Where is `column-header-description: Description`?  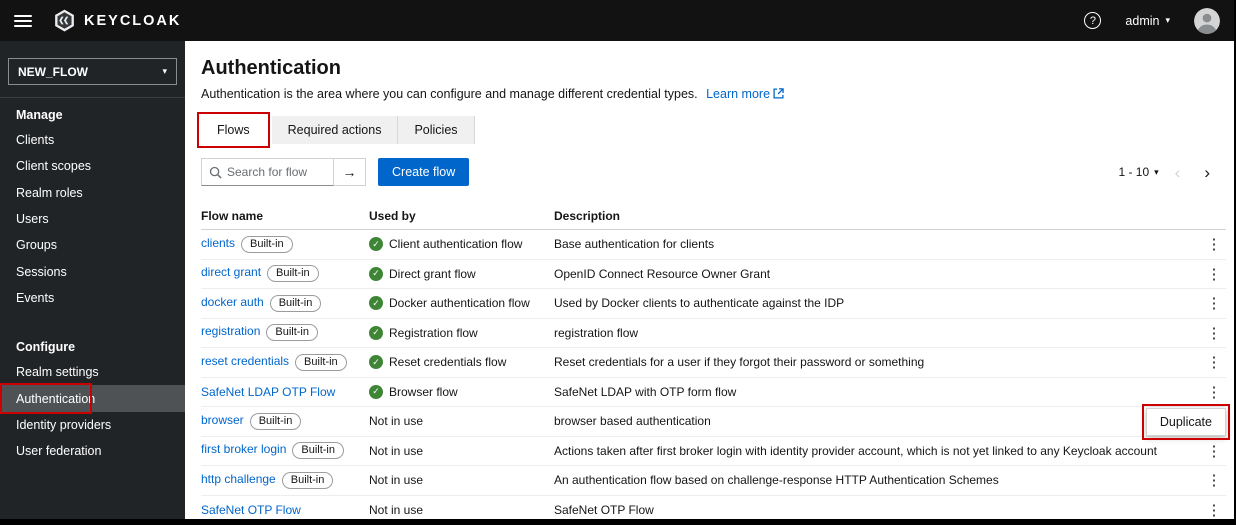
column-header-description: Description is located at coordinates (587, 215).